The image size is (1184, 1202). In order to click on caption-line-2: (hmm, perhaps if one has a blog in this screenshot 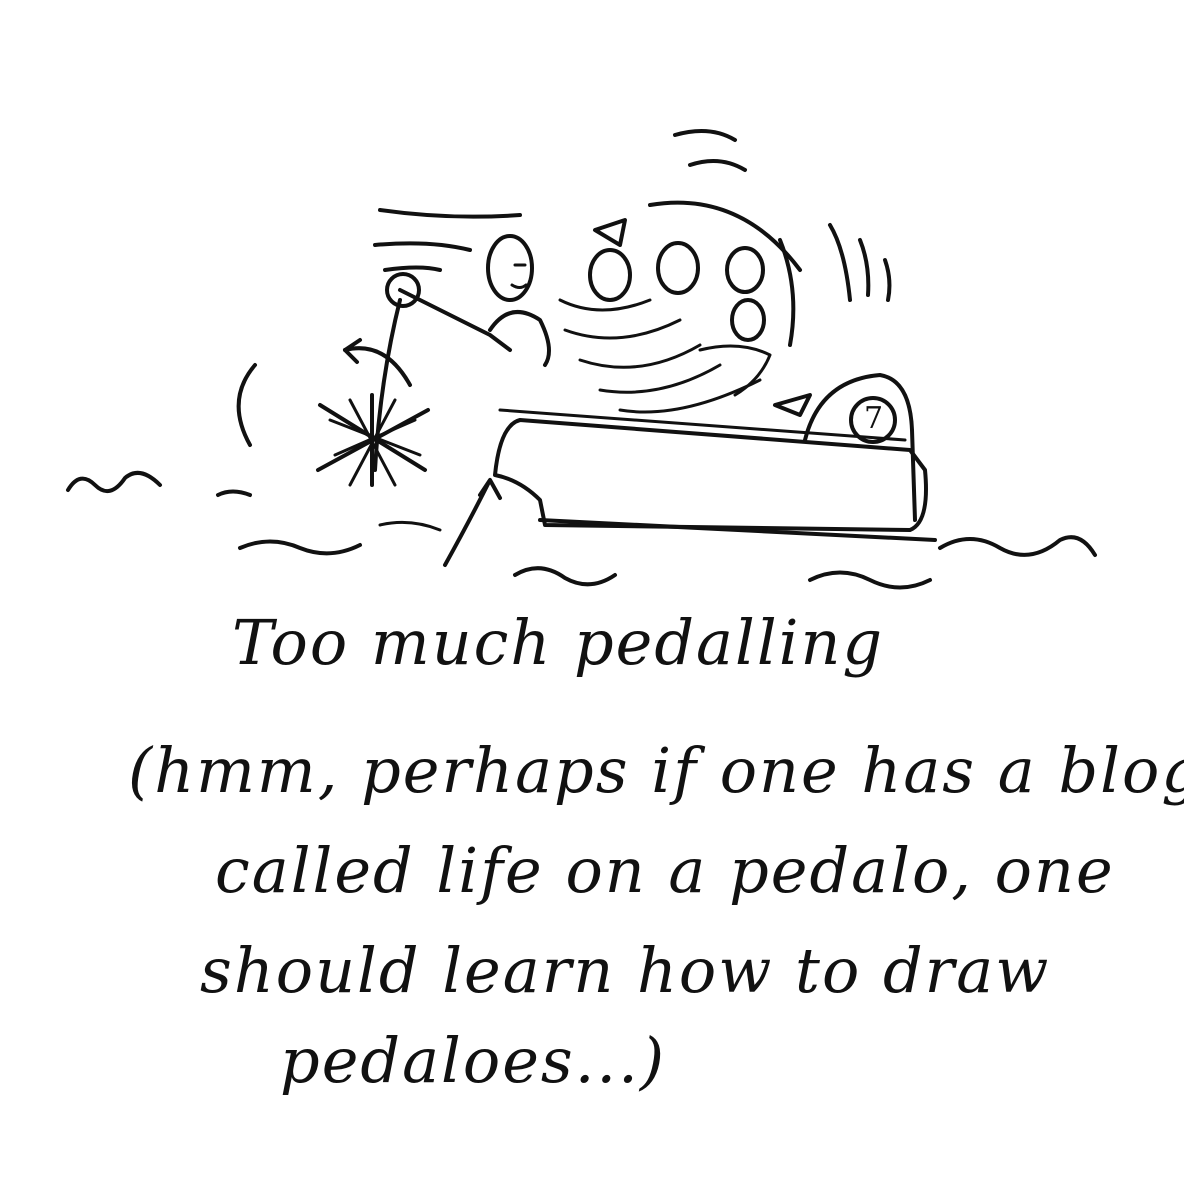, I will do `click(656, 770)`.